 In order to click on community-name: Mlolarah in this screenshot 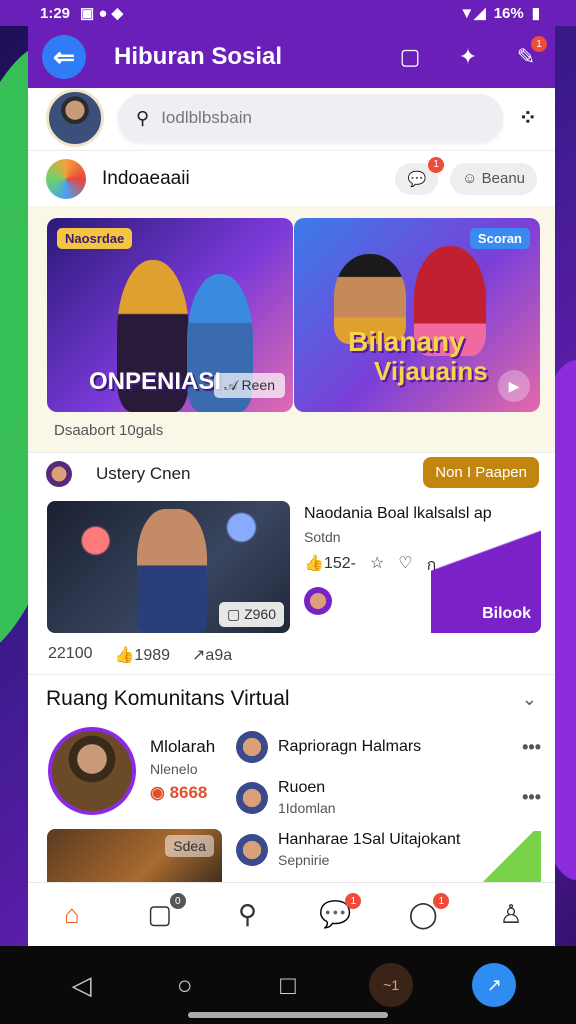, I will do `click(183, 746)`.